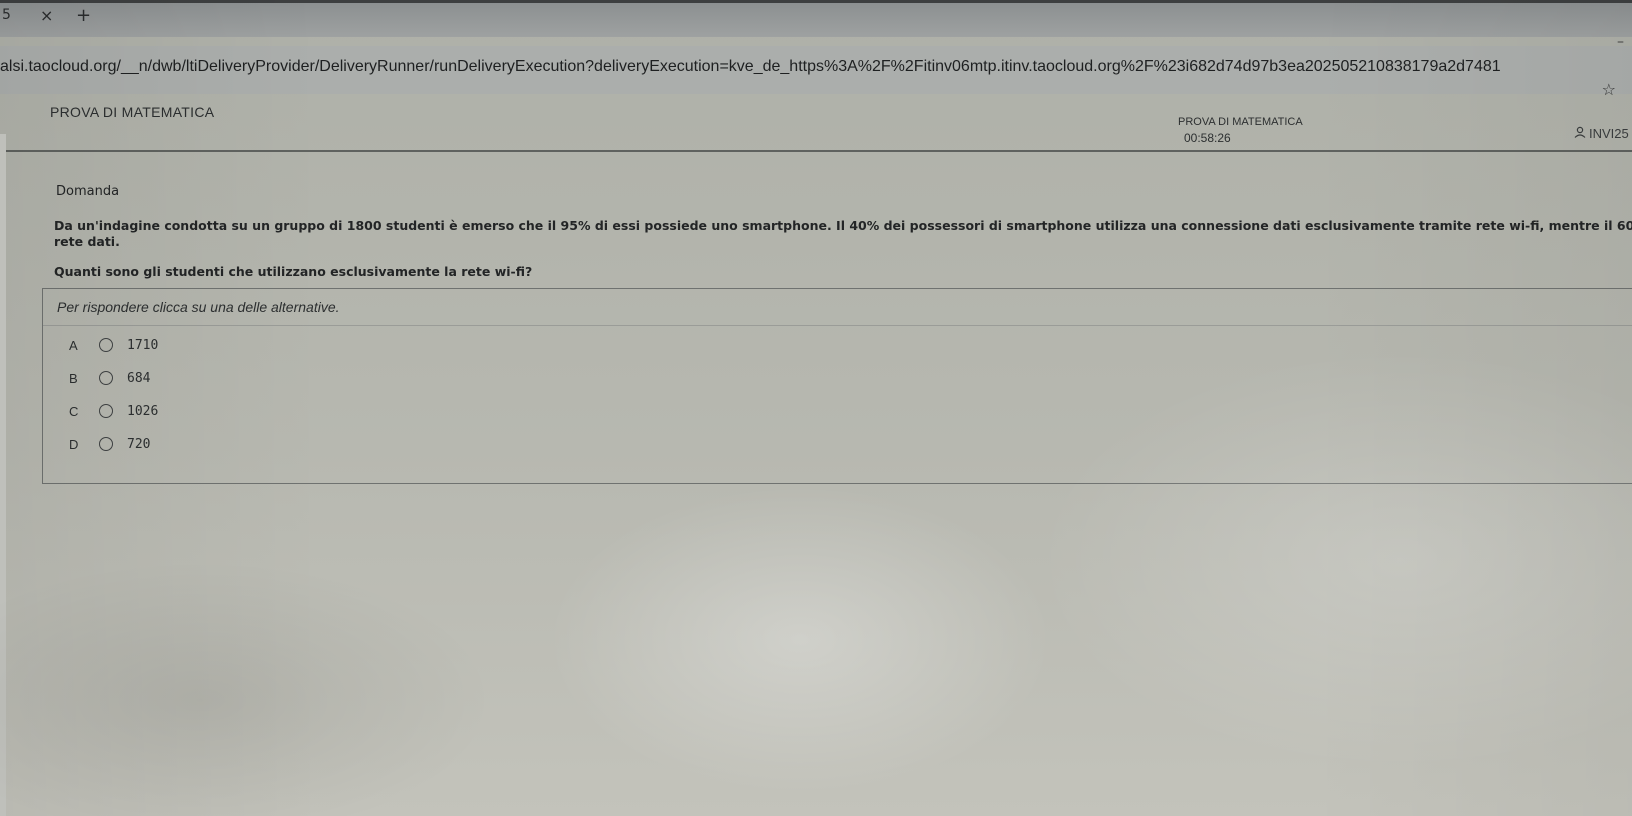 The height and width of the screenshot is (816, 1632). I want to click on choice-value: 720, so click(138, 444).